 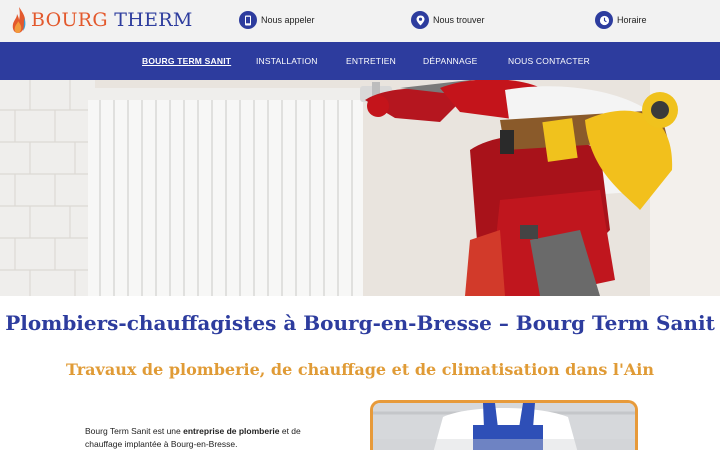 I want to click on plumber-photo, so click(x=504, y=425).